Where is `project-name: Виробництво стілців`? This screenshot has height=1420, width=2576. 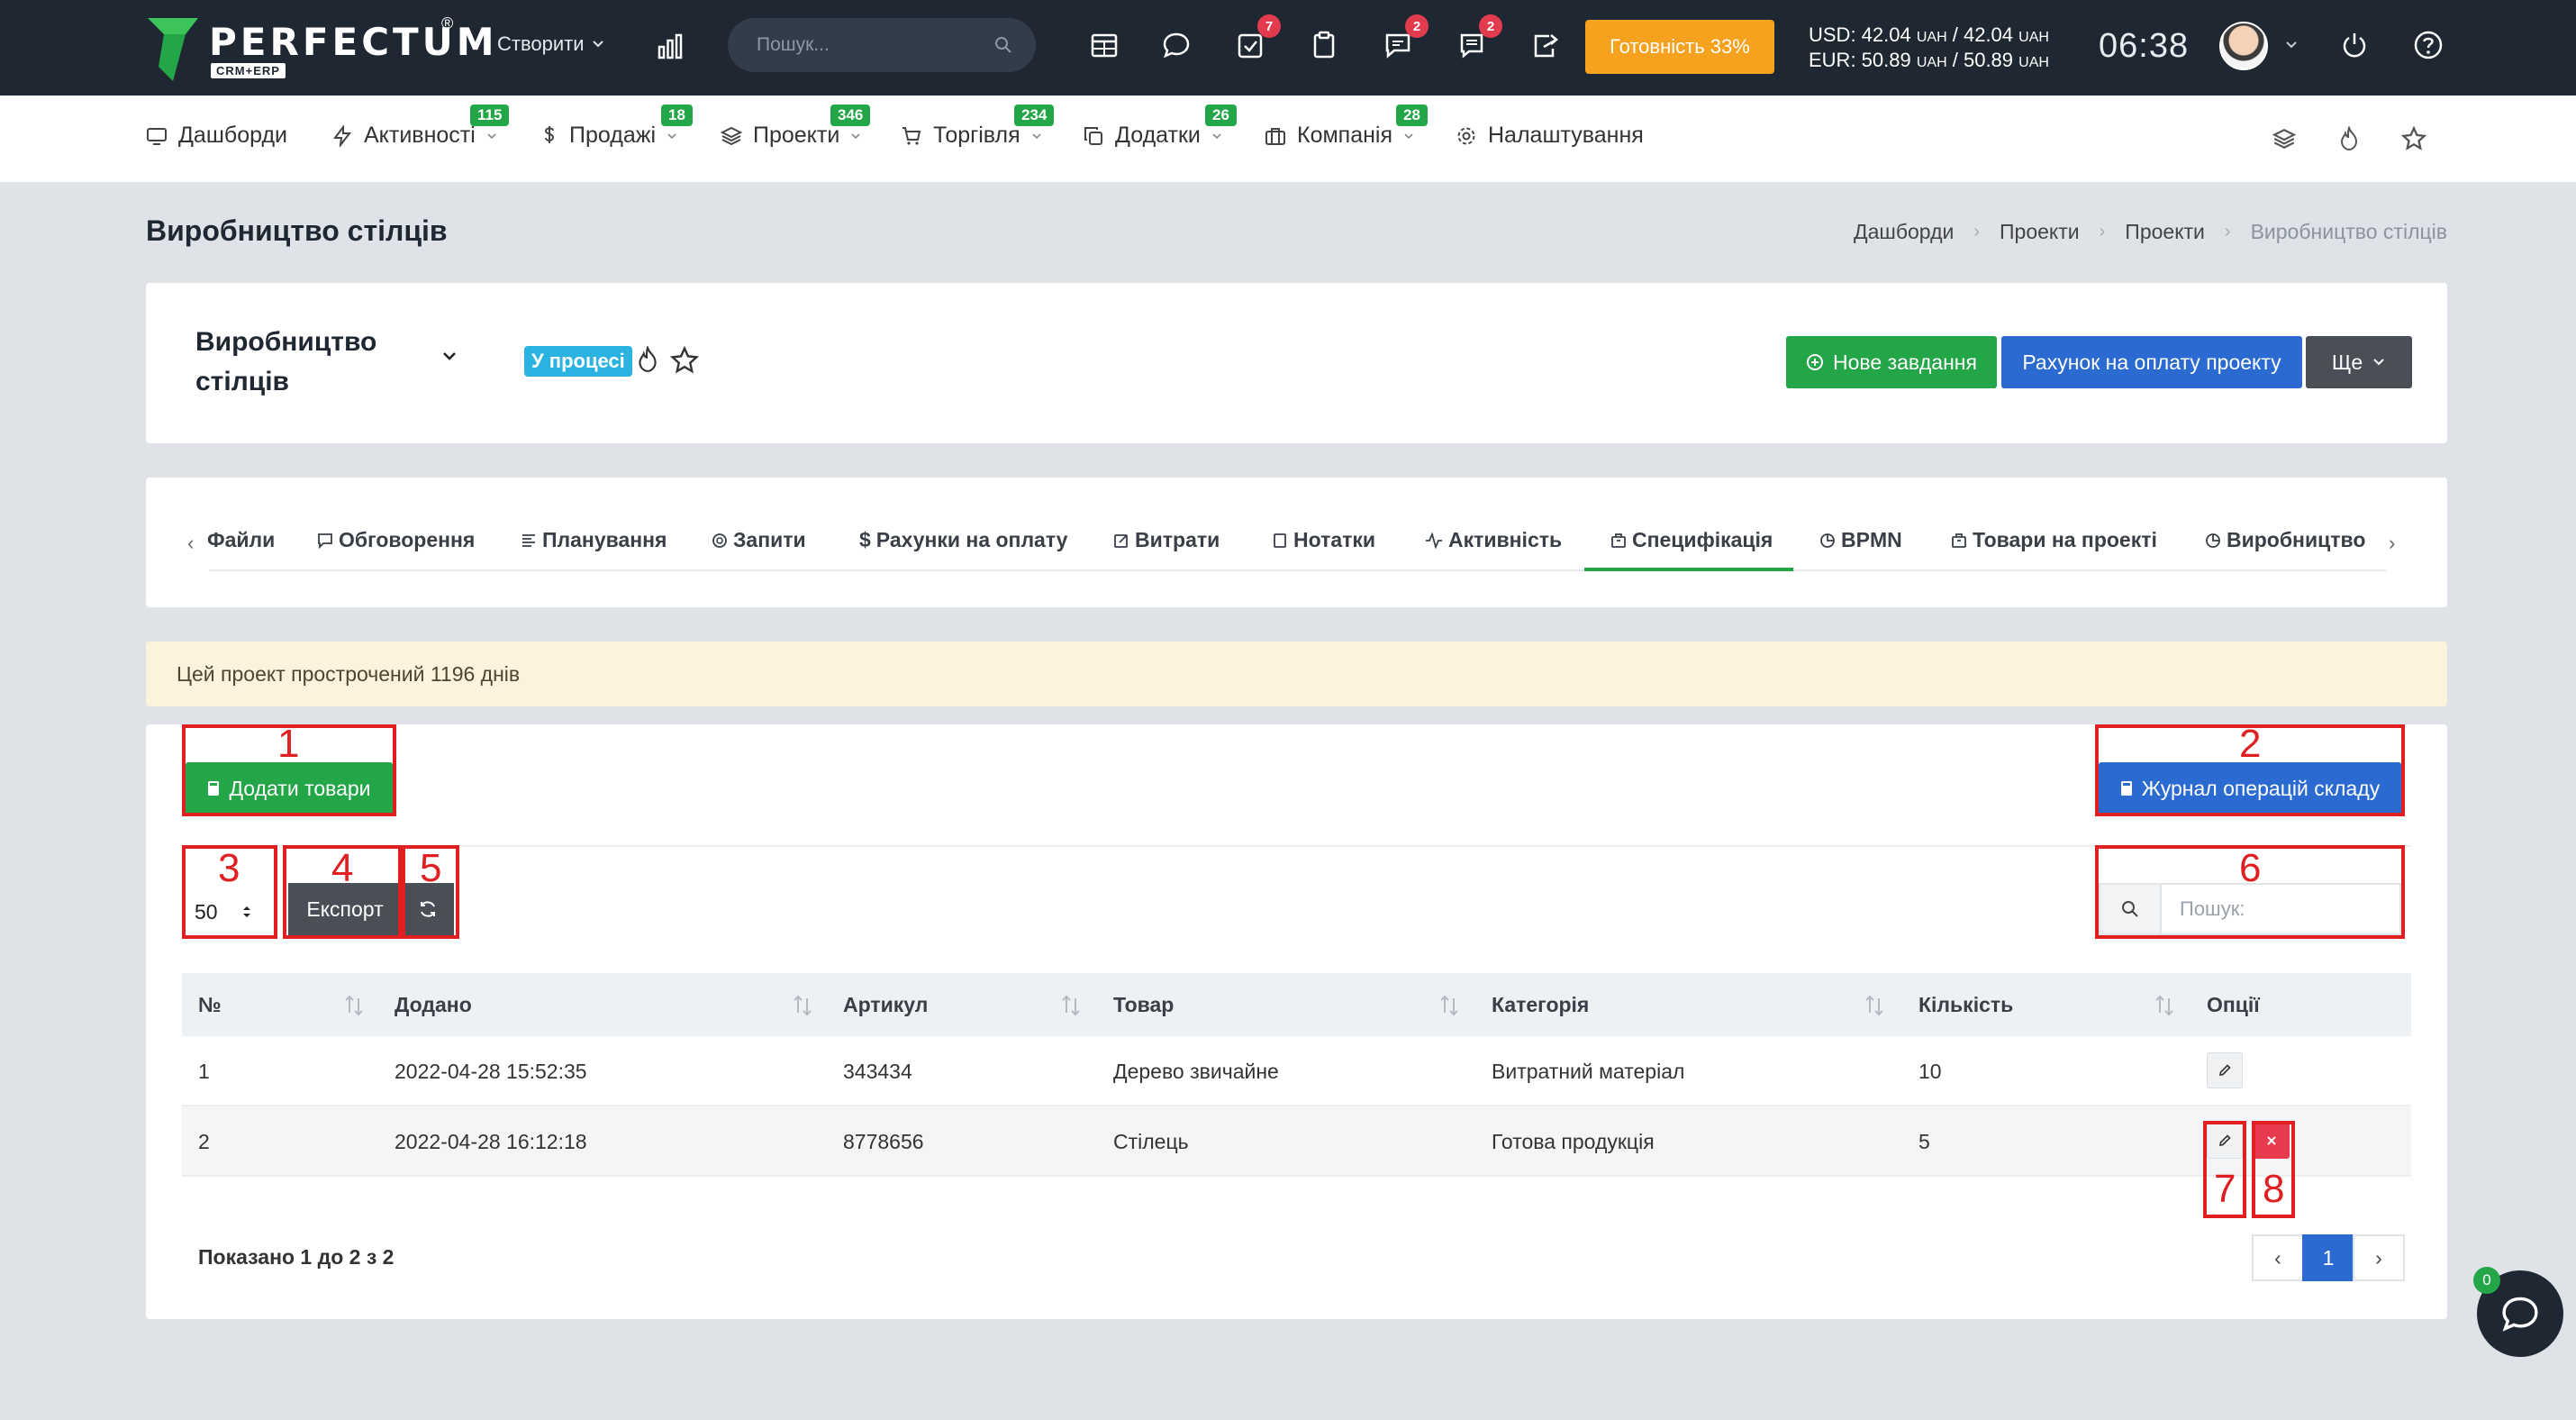
project-name: Виробництво стілців is located at coordinates (285, 362).